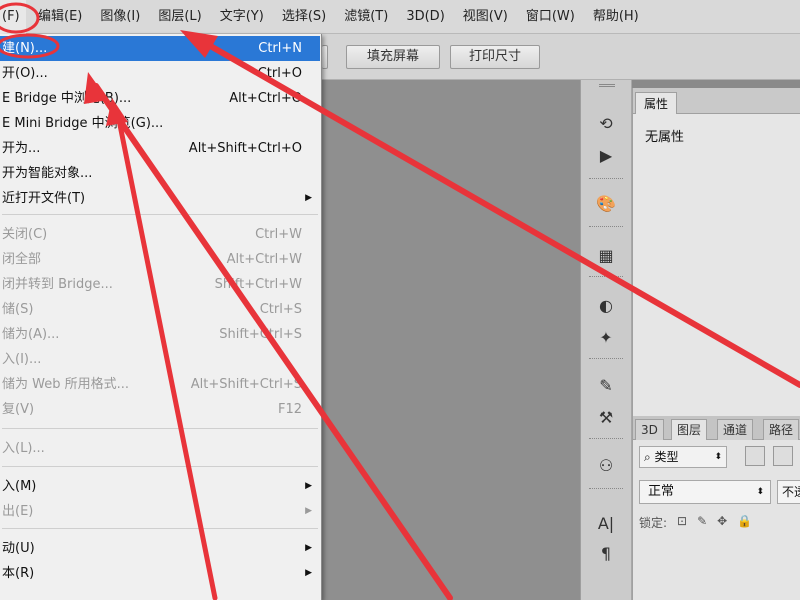  What do you see at coordinates (666, 457) in the screenshot?
I see `layer-filter-label: 类型` at bounding box center [666, 457].